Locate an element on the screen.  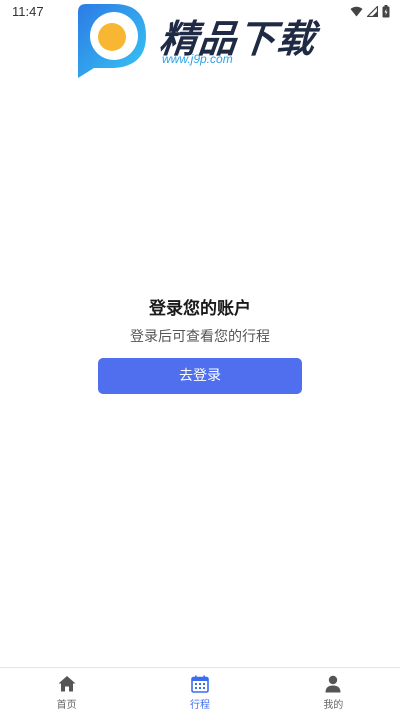
login-prompt: 登录您的账户 登录后可查看您的行程 去登录 is located at coordinates (200, 345).